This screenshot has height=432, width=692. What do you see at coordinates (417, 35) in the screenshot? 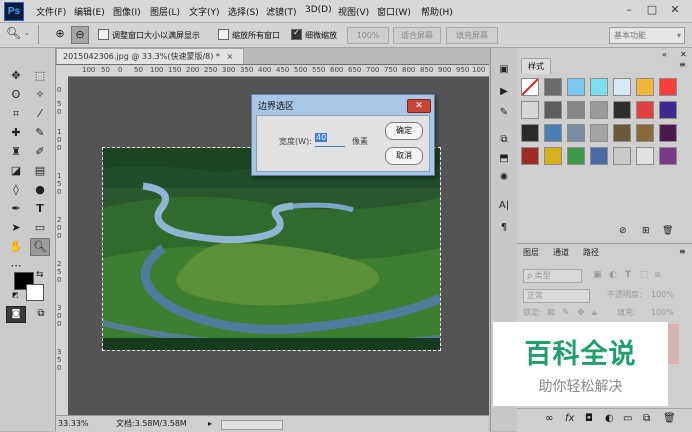
I see `fit-screen-button: 适合屏幕` at bounding box center [417, 35].